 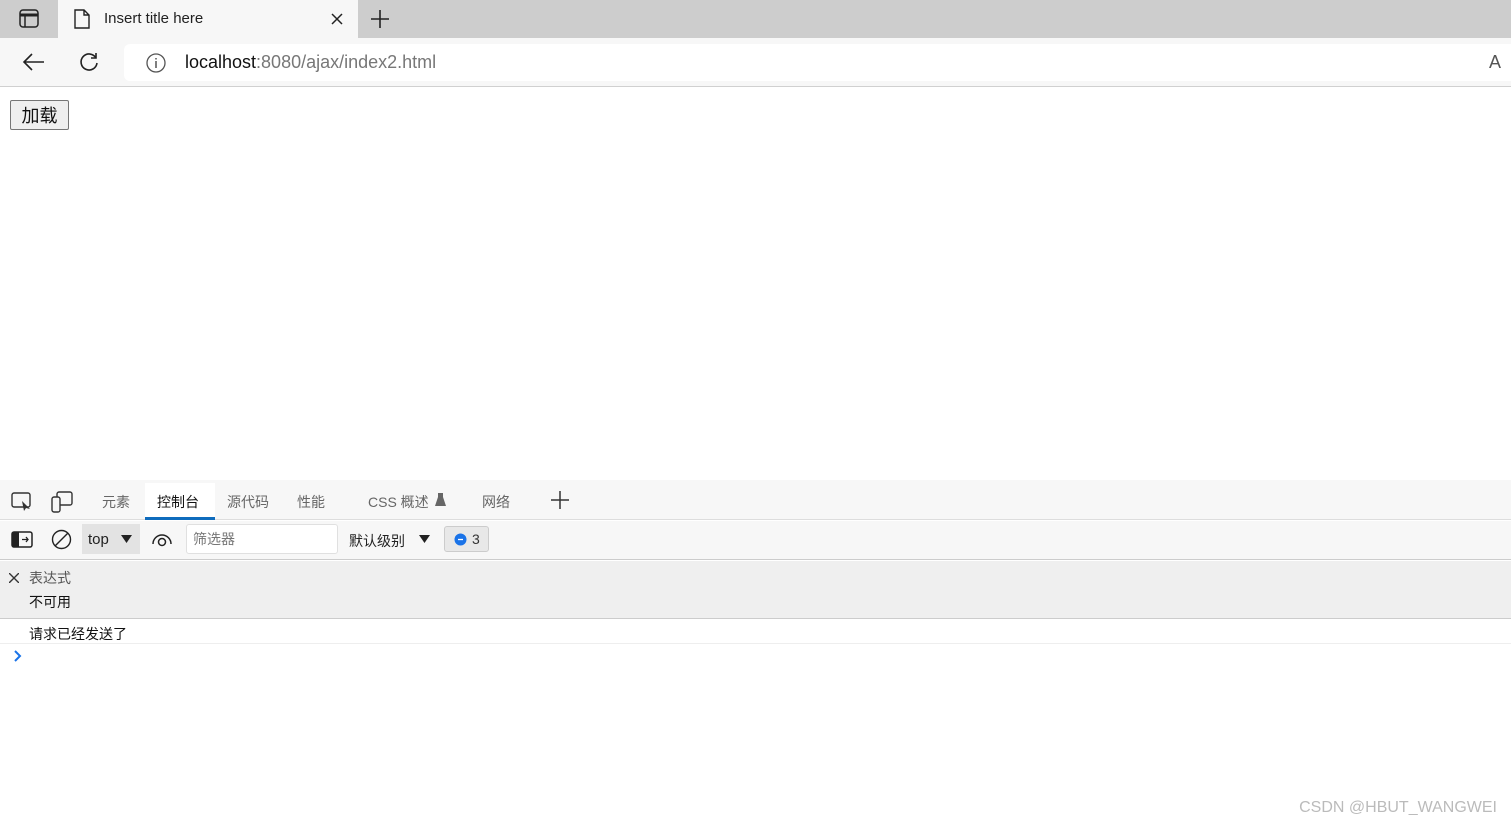 I want to click on clear-console-icon, so click(x=61, y=539).